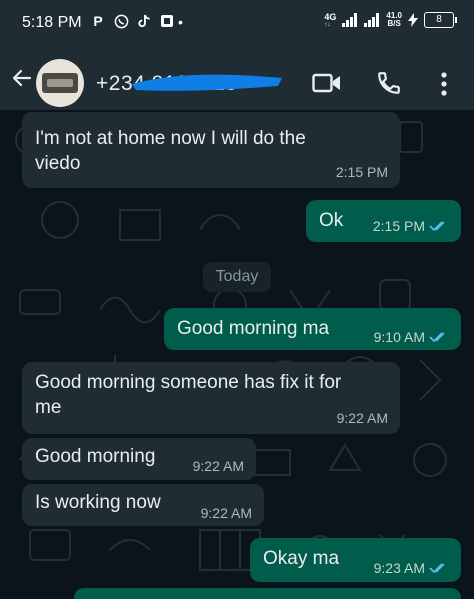  What do you see at coordinates (301, 558) in the screenshot?
I see `message-text: Okay ma` at bounding box center [301, 558].